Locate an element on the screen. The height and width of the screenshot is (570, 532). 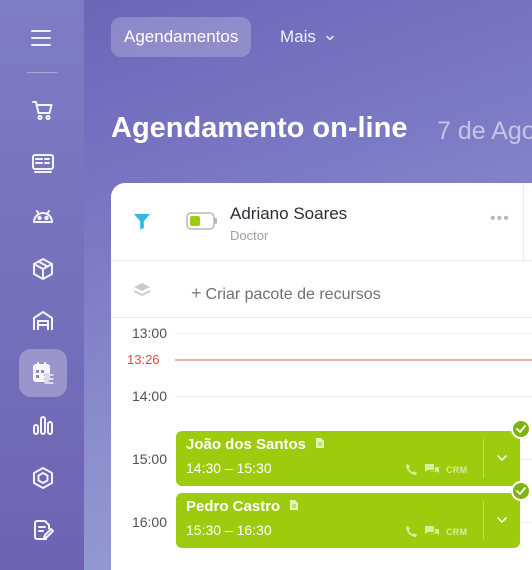
sidebar-item-contacts is located at coordinates (43, 163).